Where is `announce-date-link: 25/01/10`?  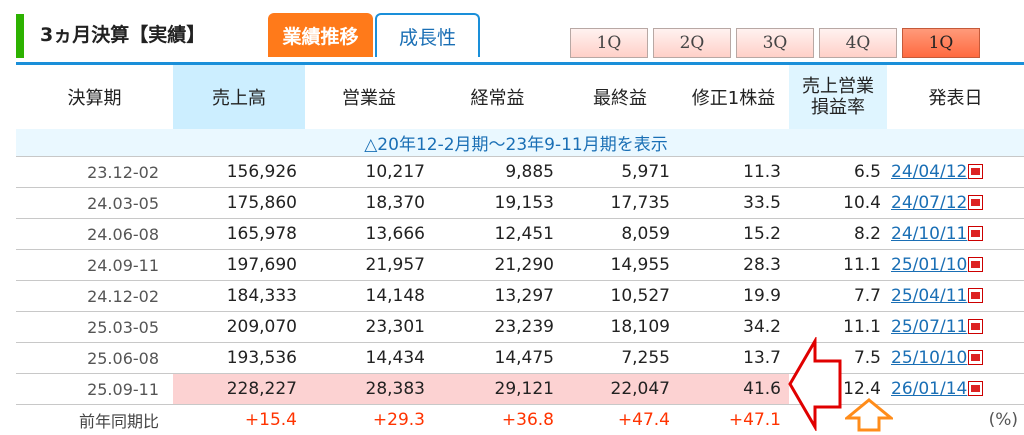 announce-date-link: 25/01/10 is located at coordinates (929, 265).